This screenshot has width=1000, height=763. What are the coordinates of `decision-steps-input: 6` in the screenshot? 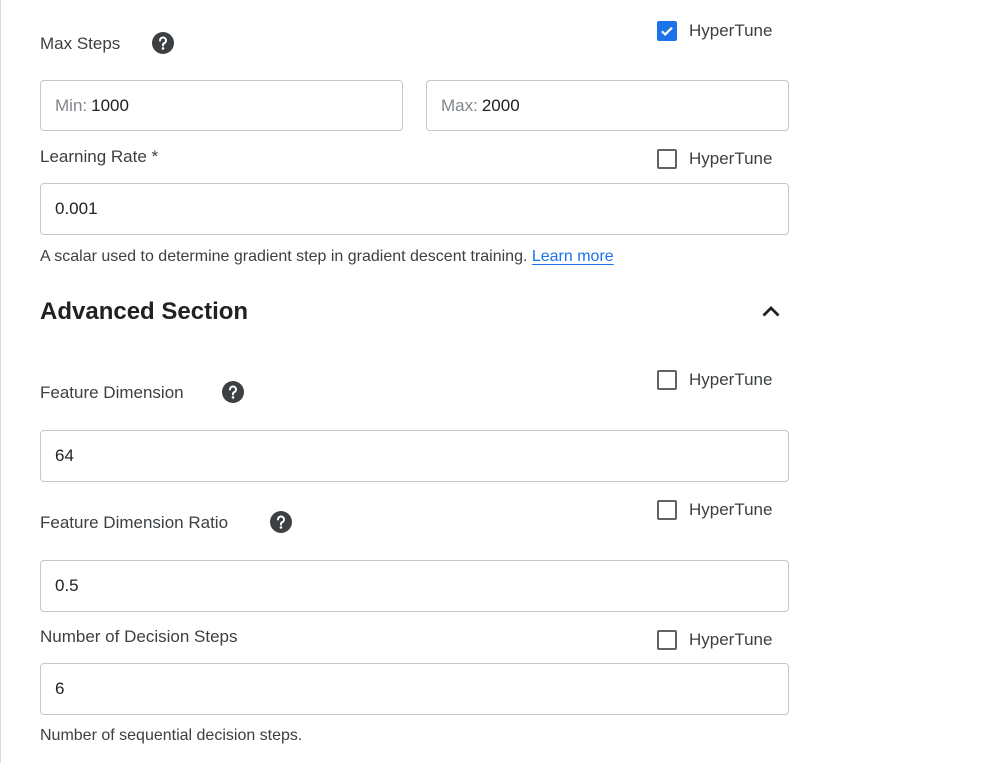 It's located at (414, 689).